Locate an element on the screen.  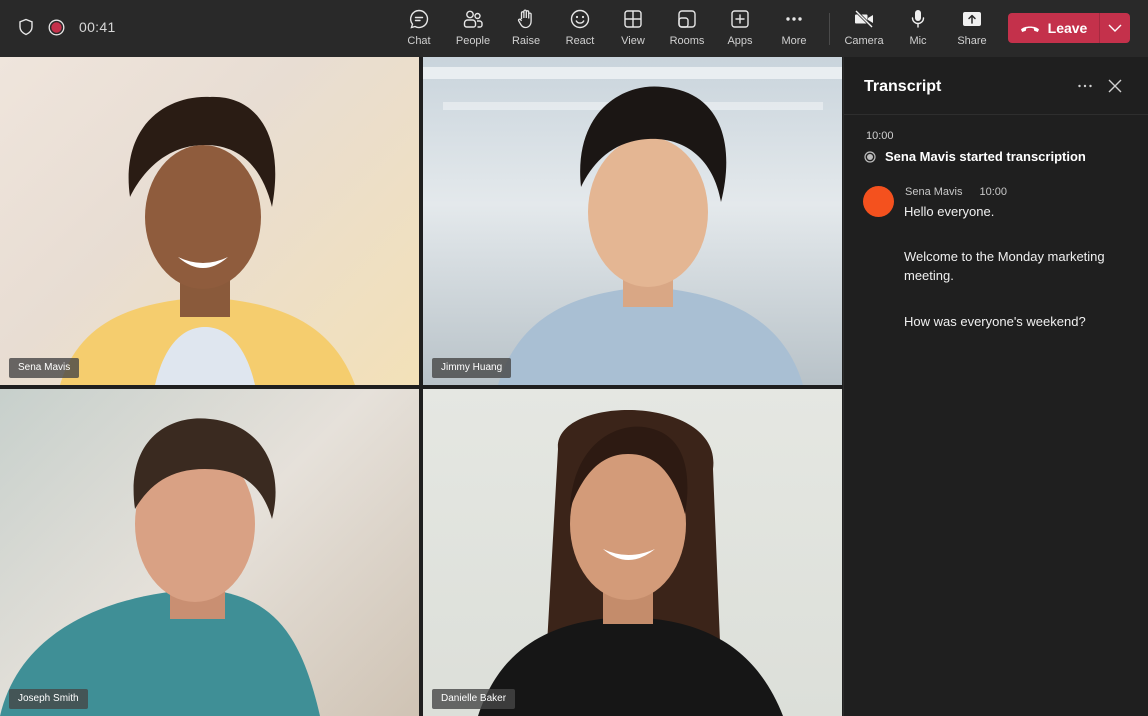
people-icon is located at coordinates (473, 19).